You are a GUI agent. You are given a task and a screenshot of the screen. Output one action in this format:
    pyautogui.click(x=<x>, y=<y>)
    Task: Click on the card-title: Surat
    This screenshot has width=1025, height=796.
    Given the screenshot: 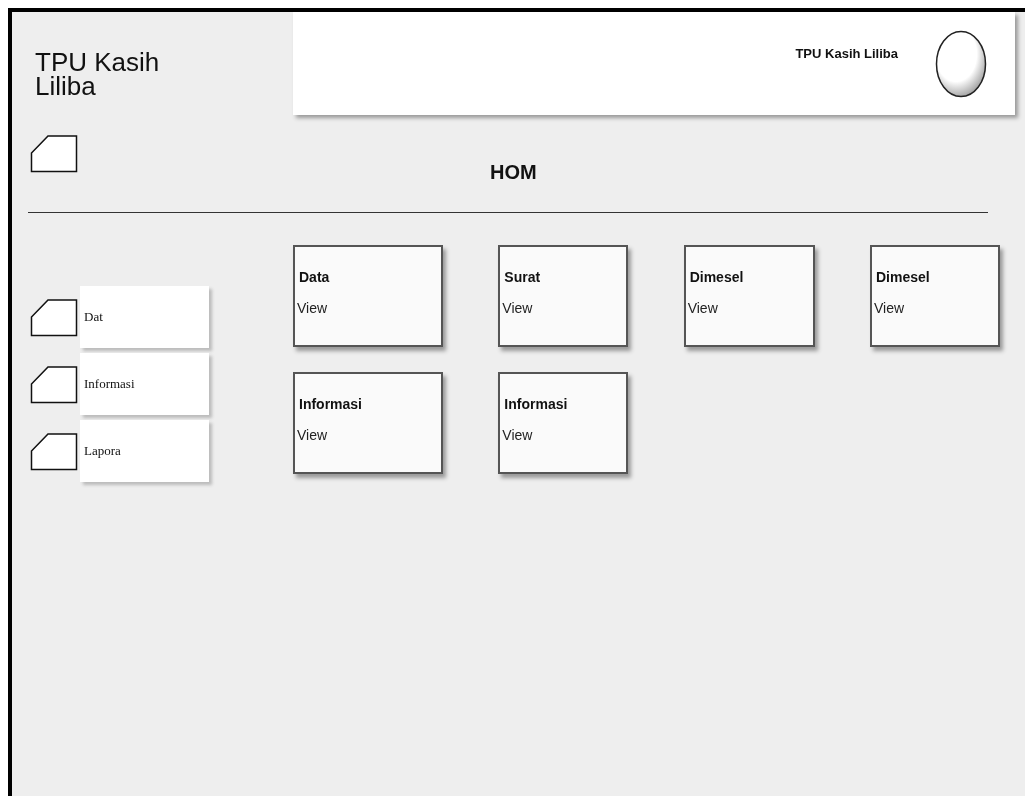 What is the action you would take?
    pyautogui.click(x=522, y=277)
    